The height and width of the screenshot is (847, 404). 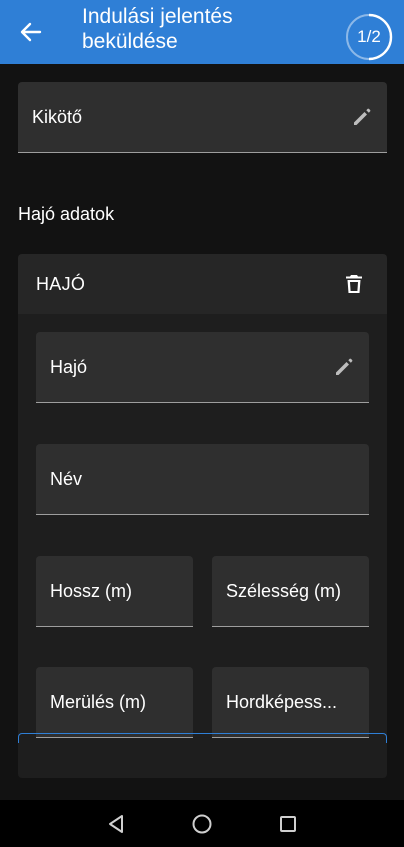 I want to click on port-field: Kikötő, so click(x=202, y=117).